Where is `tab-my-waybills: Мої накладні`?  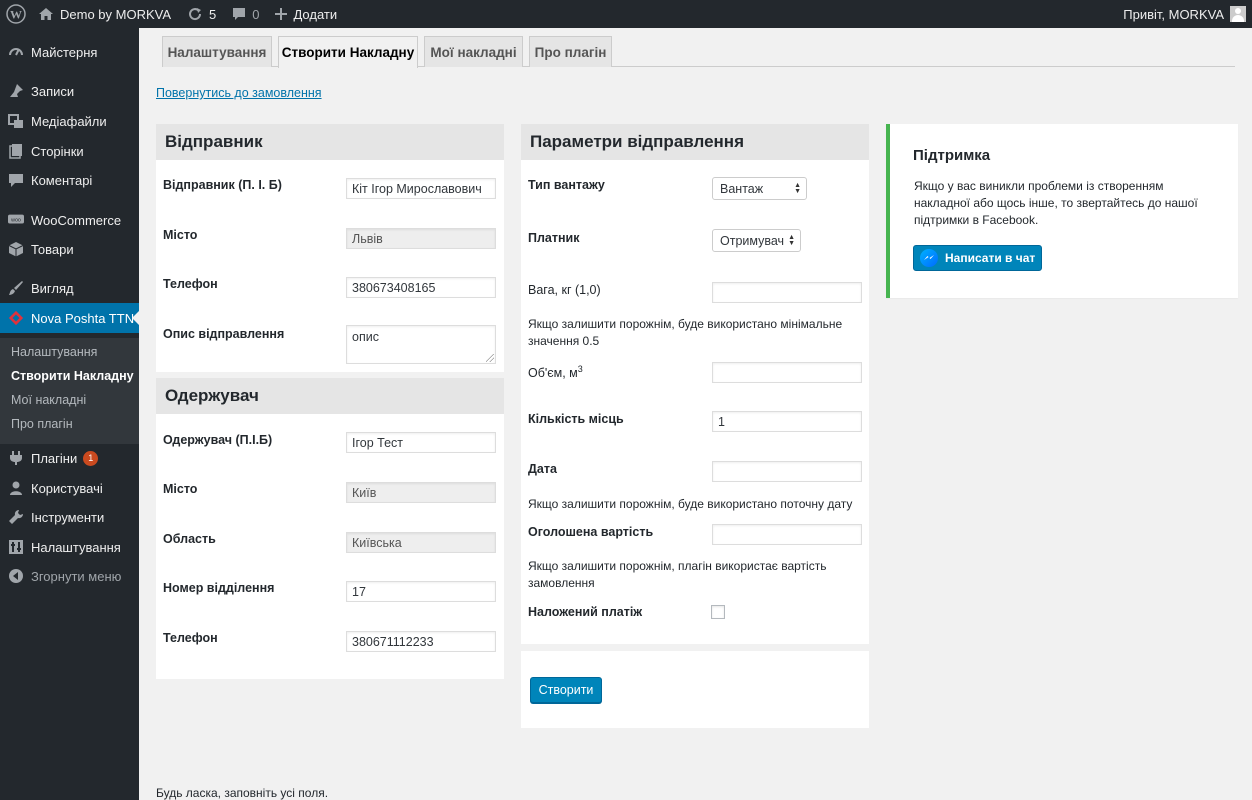 tab-my-waybills: Мої накладні is located at coordinates (473, 51).